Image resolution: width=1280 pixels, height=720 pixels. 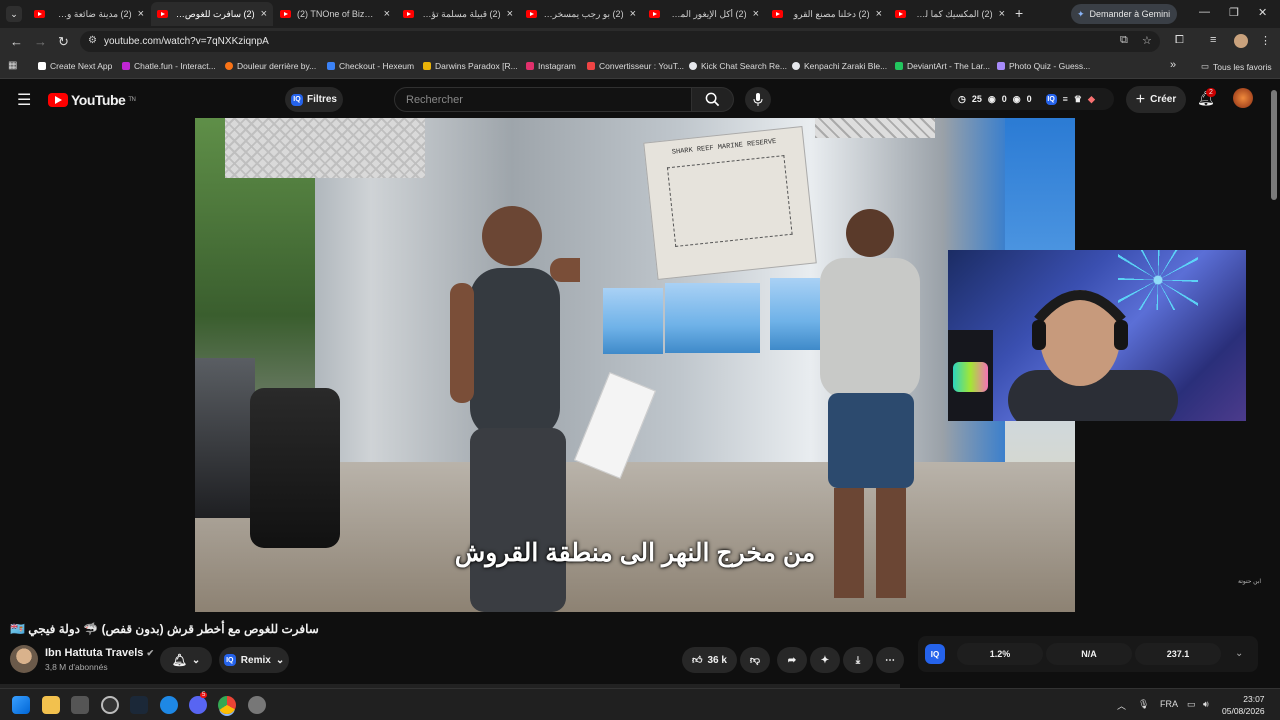 What do you see at coordinates (1124, 40) in the screenshot?
I see `cast-icon: ⧉` at bounding box center [1124, 40].